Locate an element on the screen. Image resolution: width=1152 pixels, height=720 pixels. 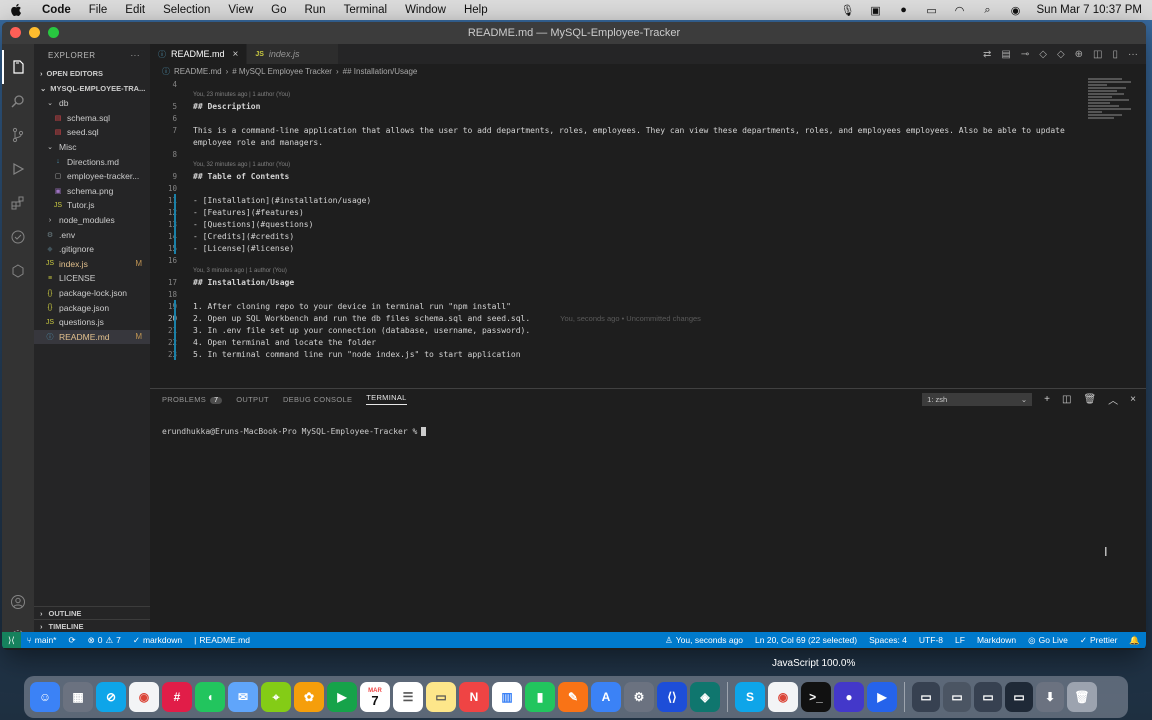
menu-app-name: Code is located at coordinates (56, 10).